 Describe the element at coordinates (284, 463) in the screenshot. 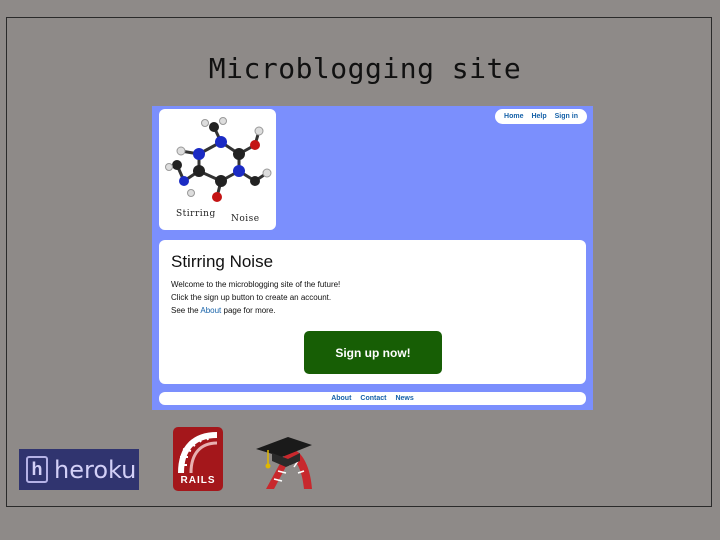

I see `rails-tutorial-logo` at that location.